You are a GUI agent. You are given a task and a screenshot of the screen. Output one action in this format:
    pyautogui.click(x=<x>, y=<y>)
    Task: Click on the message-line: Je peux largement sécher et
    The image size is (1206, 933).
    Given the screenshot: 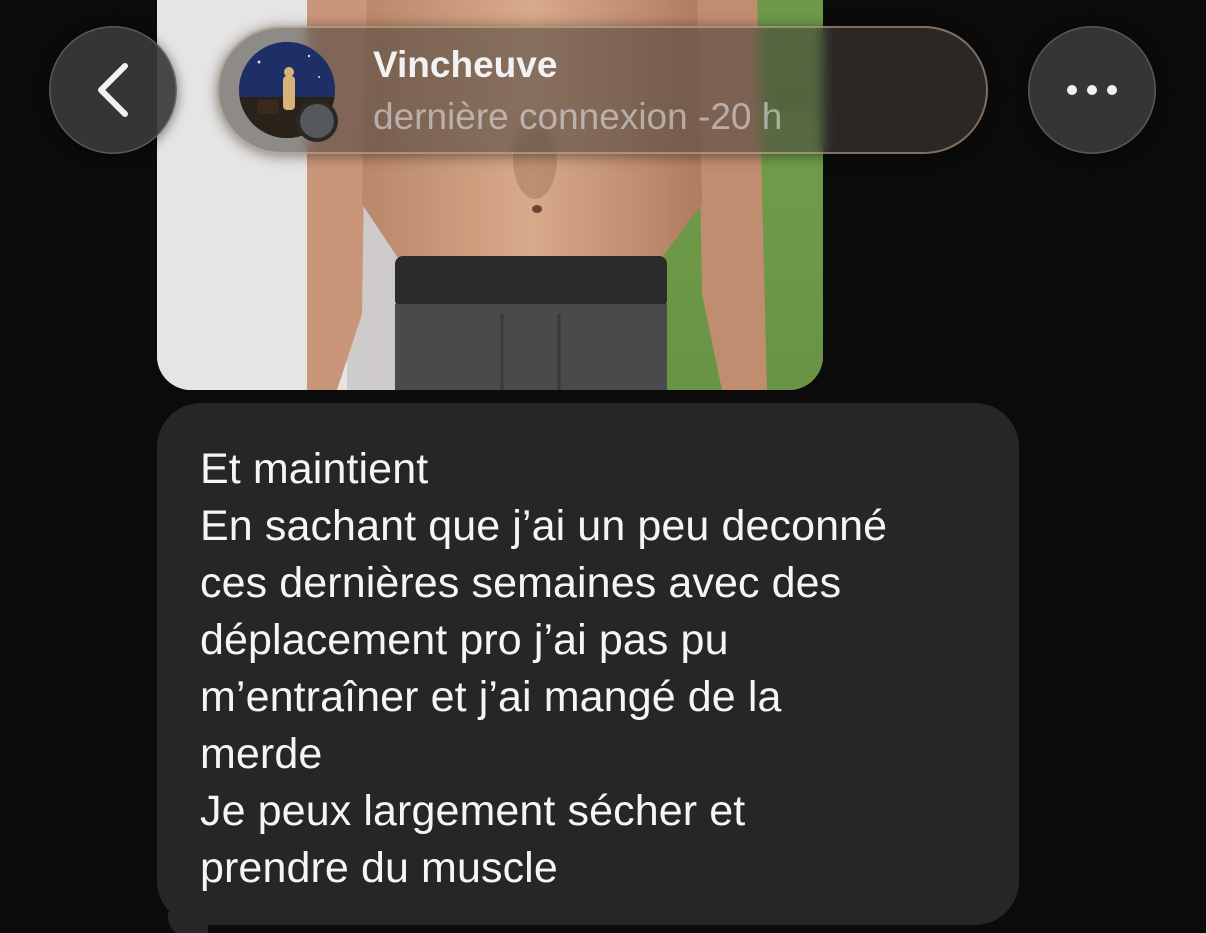 What is the action you would take?
    pyautogui.click(x=473, y=811)
    